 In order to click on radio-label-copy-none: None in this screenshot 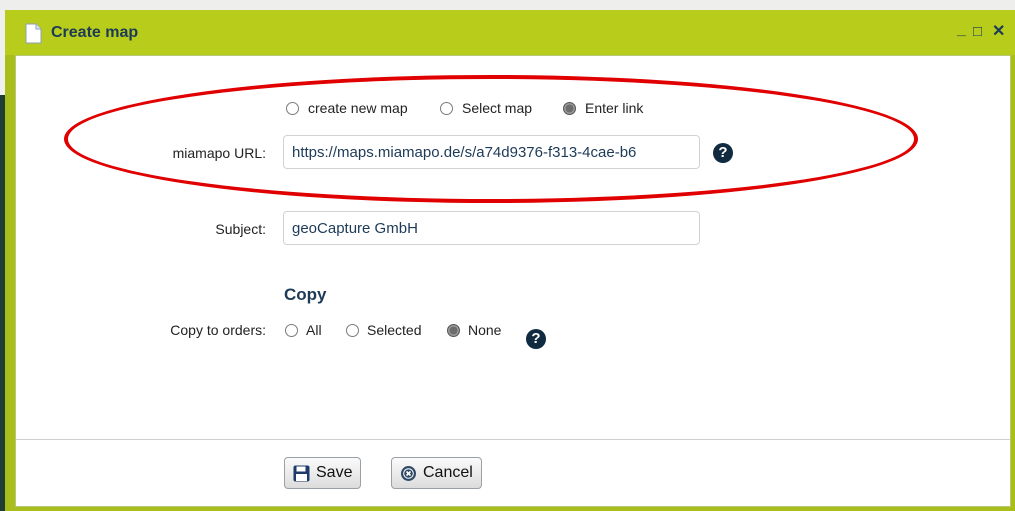, I will do `click(484, 330)`.